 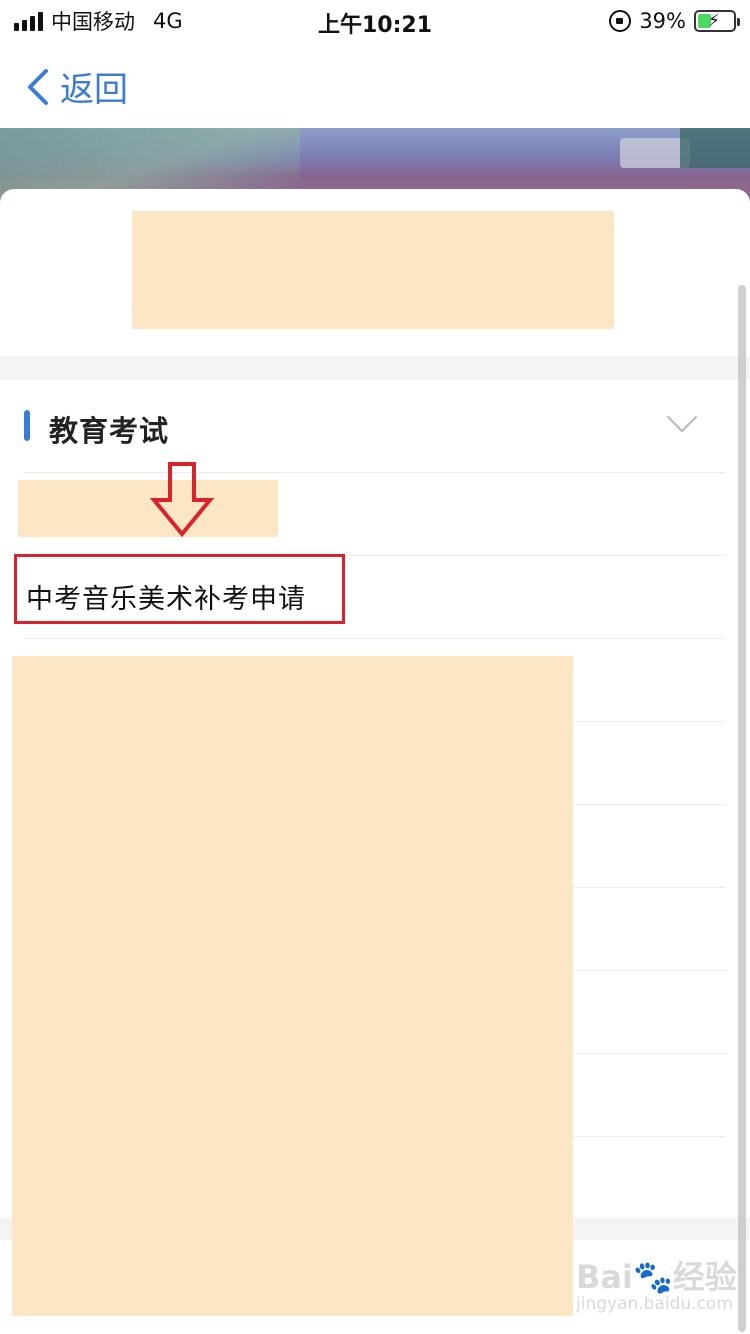 What do you see at coordinates (656, 1277) in the screenshot?
I see `watermark-logo: Bai🐾经验` at bounding box center [656, 1277].